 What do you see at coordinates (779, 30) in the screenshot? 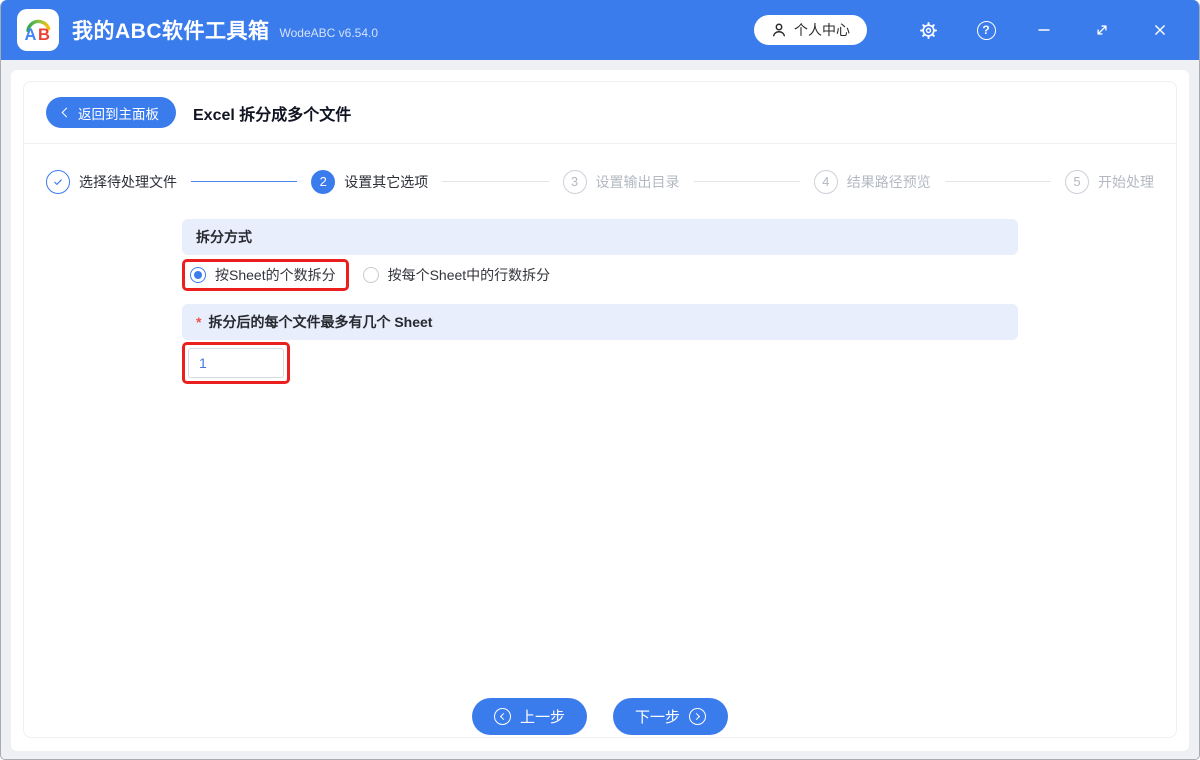
I see `person-icon` at bounding box center [779, 30].